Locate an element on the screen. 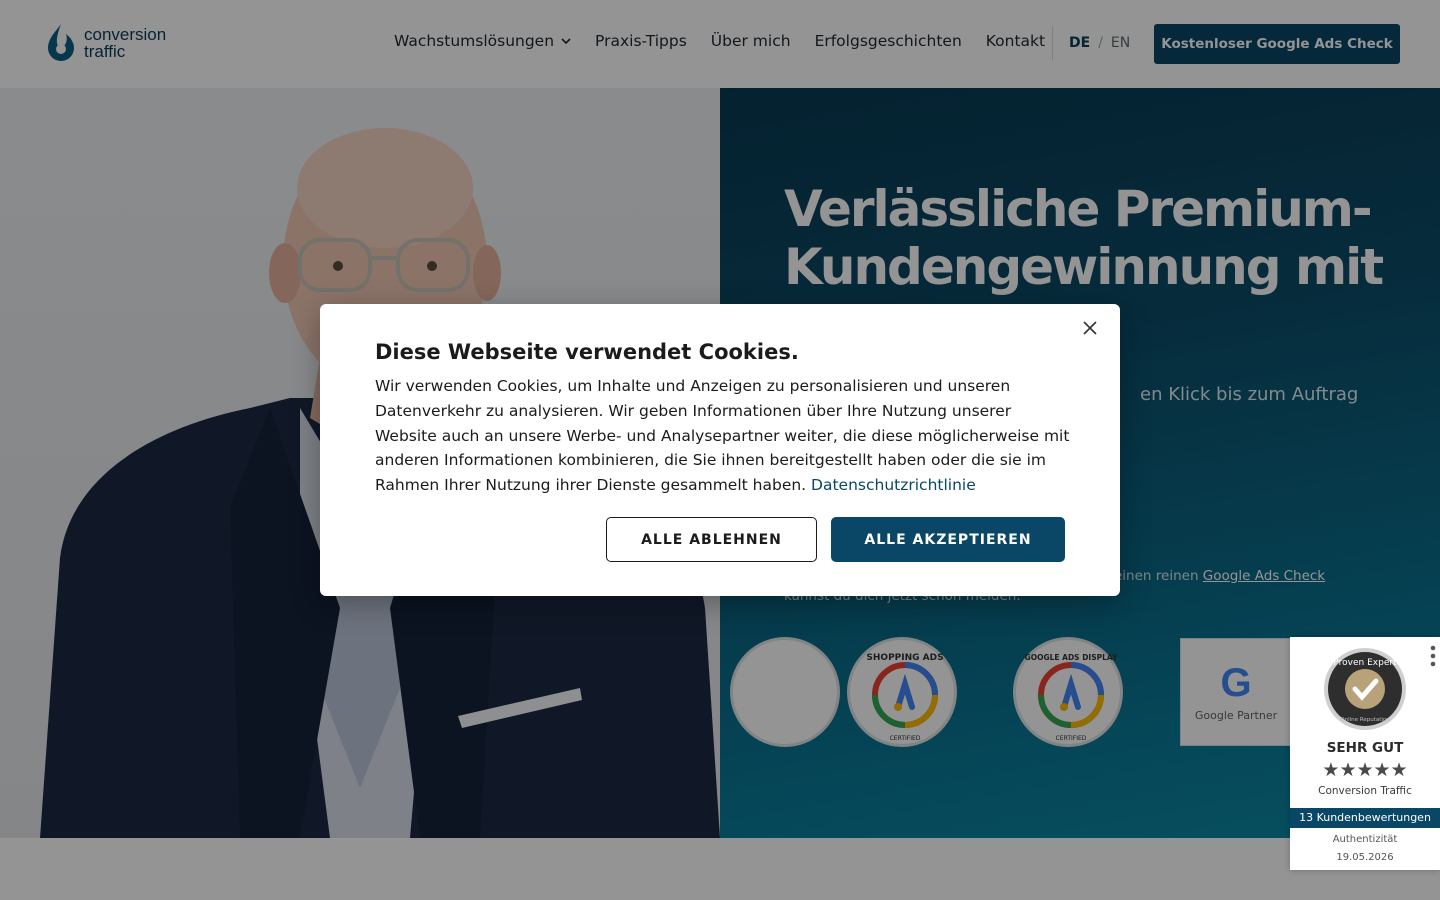 Image resolution: width=1440 pixels, height=900 pixels. accept-all-button: ALLE AKZEPTIEREN is located at coordinates (948, 539).